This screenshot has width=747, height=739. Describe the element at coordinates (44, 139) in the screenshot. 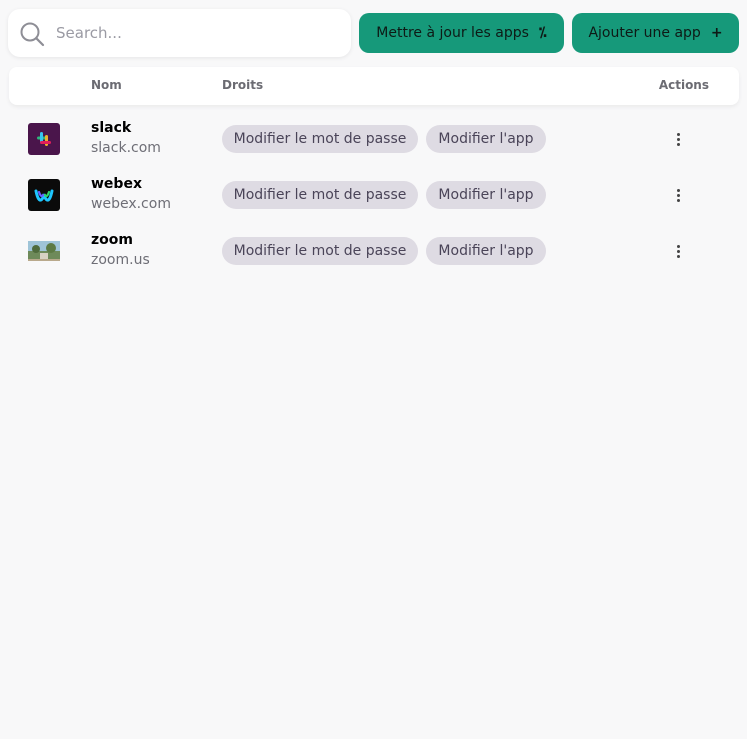

I see `slack-logo-icon` at that location.